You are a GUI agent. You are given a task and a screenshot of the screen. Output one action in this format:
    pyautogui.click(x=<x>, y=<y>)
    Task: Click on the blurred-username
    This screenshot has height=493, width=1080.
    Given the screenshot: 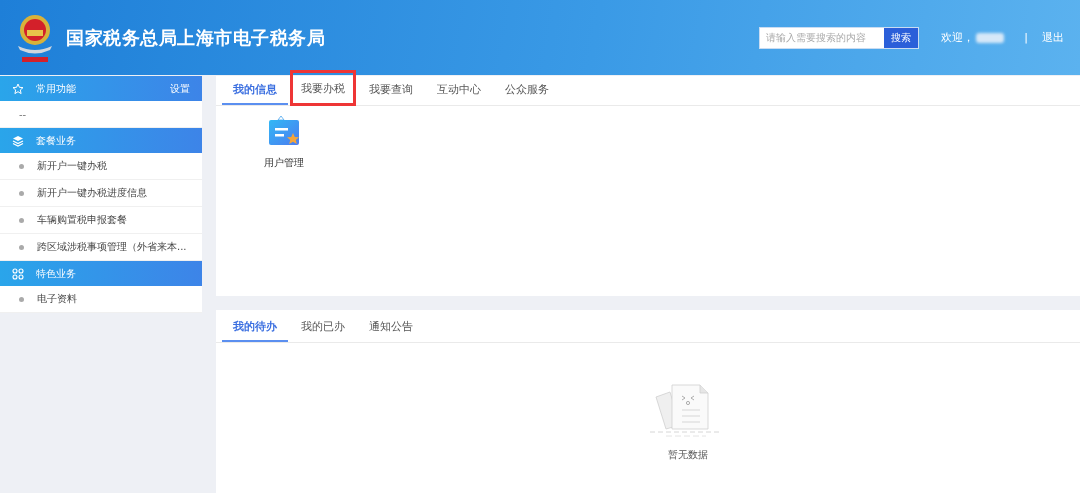 What is the action you would take?
    pyautogui.click(x=990, y=37)
    